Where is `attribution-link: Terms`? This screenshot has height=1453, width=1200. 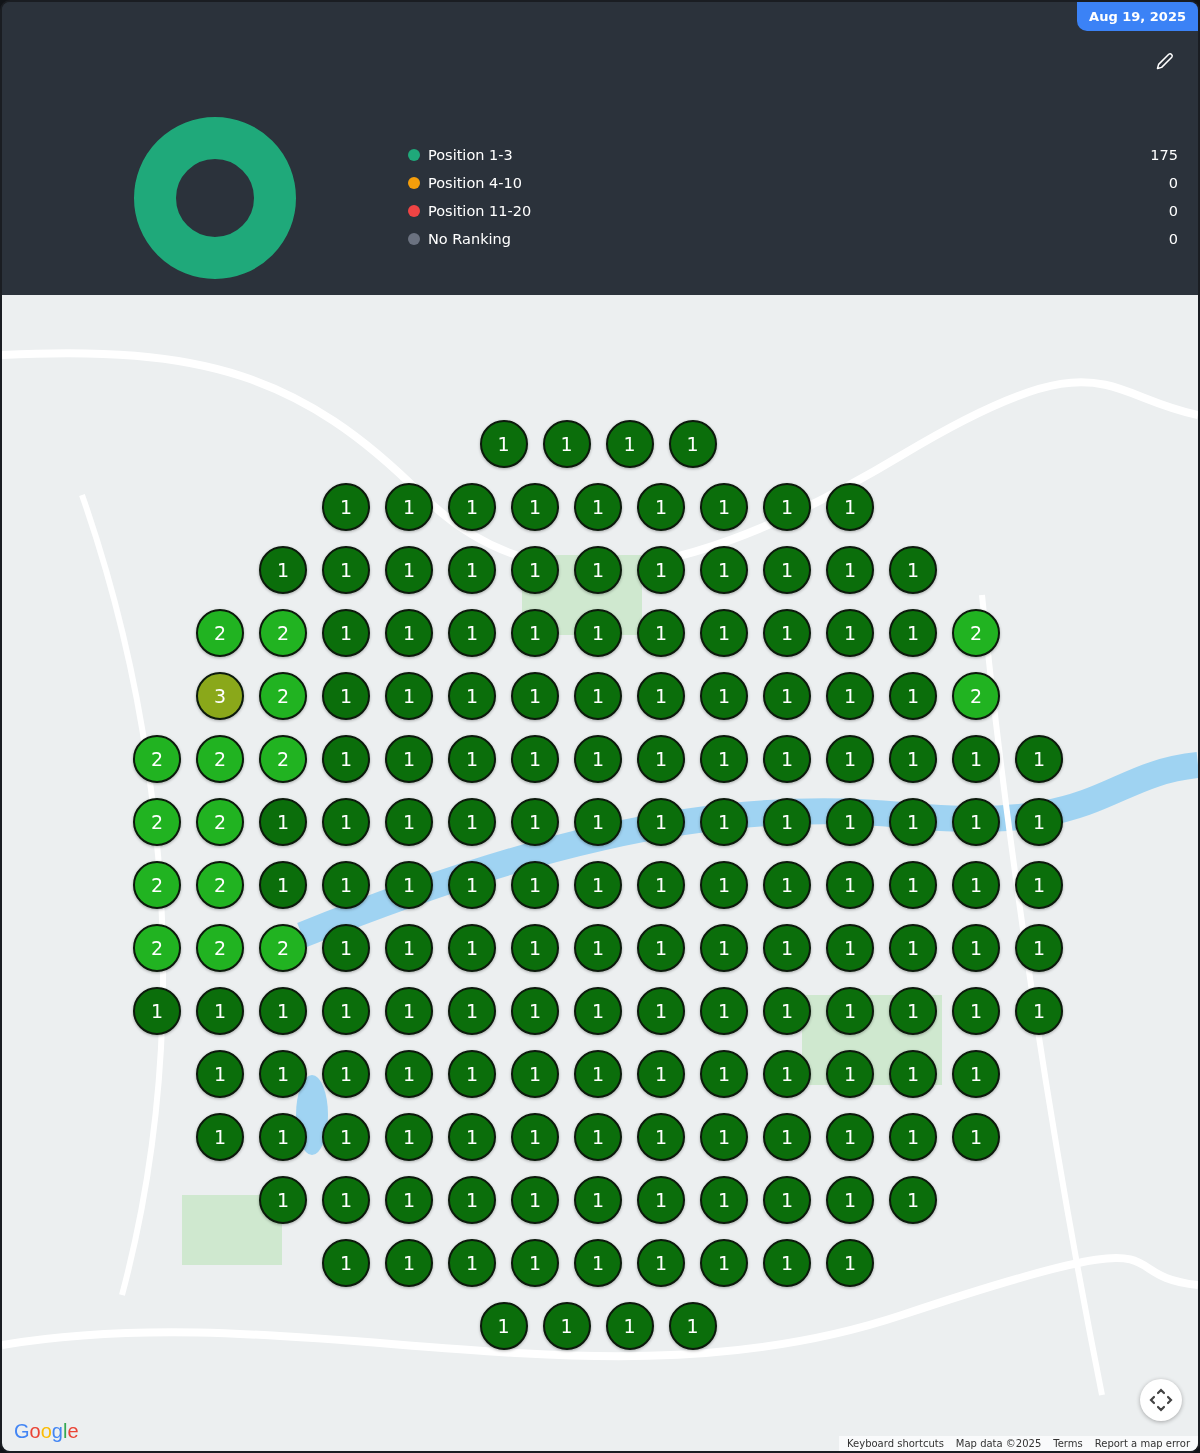 attribution-link: Terms is located at coordinates (1068, 1443).